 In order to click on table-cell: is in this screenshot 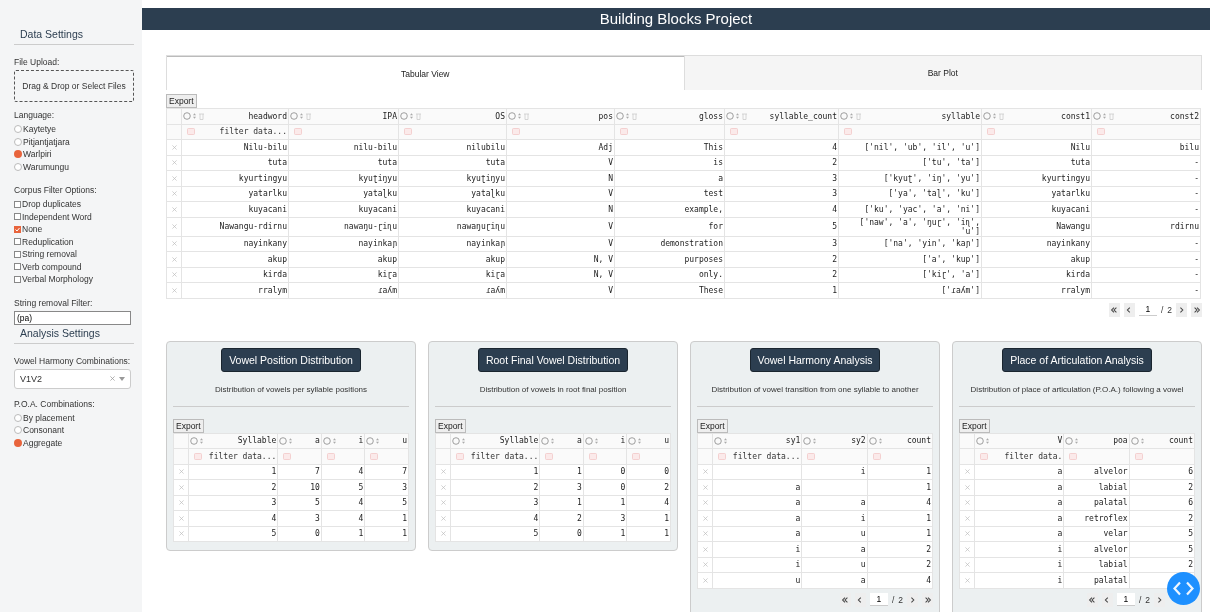, I will do `click(718, 163)`.